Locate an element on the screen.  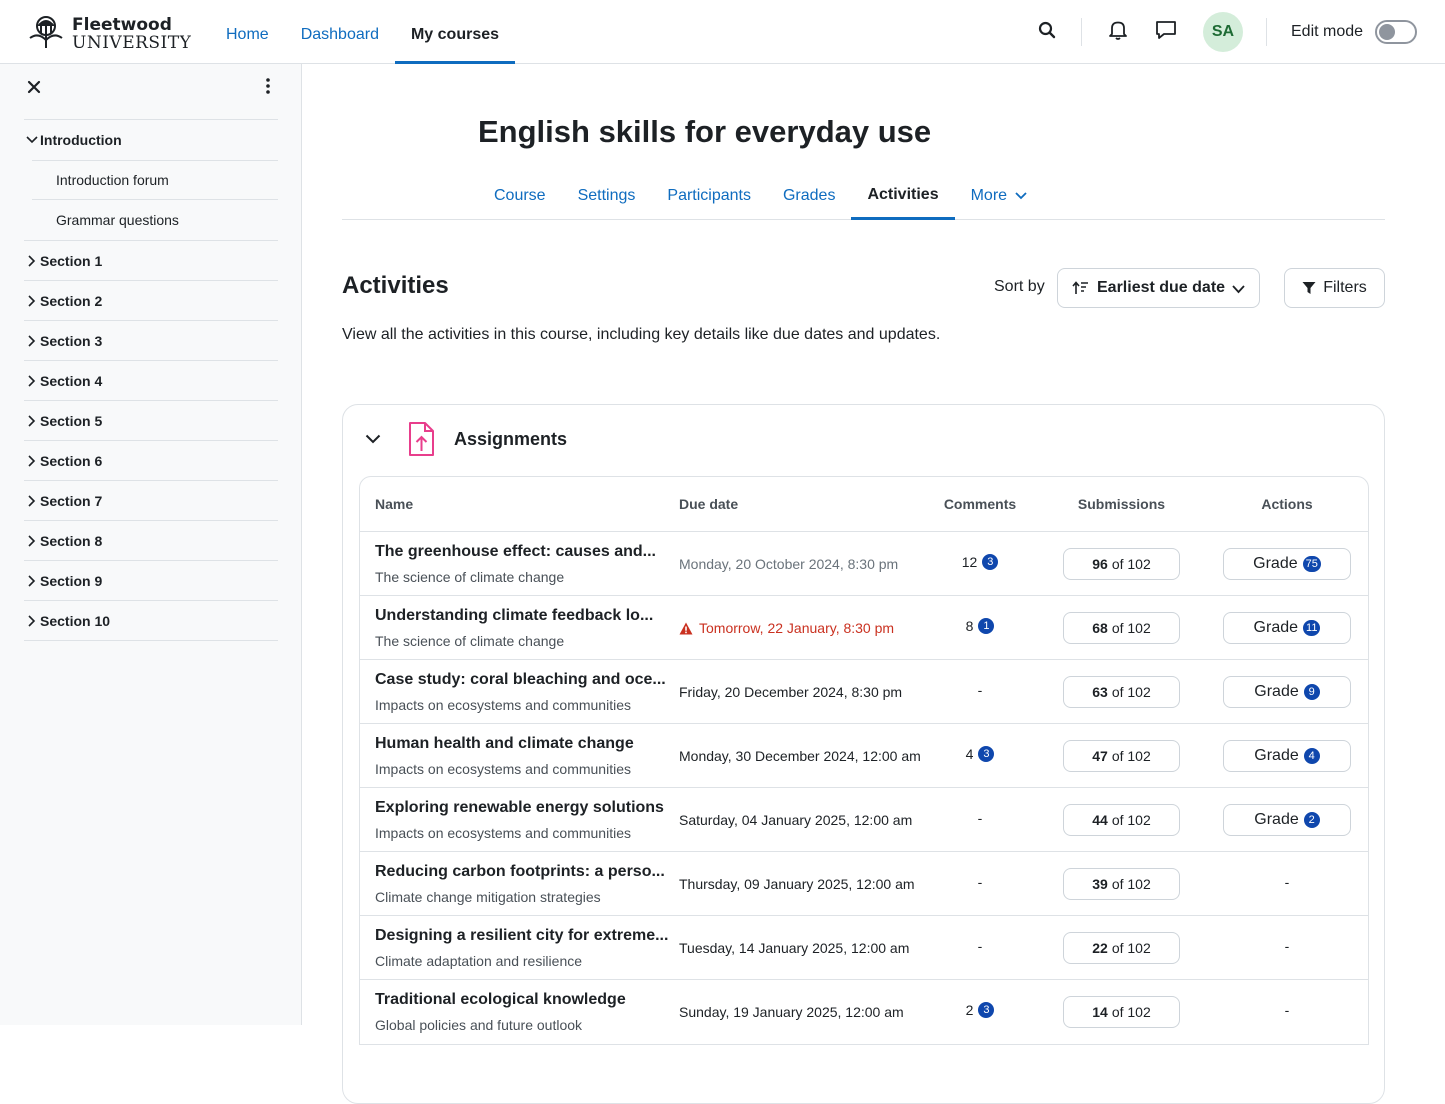
comments-cell: 81 is located at coordinates (980, 626).